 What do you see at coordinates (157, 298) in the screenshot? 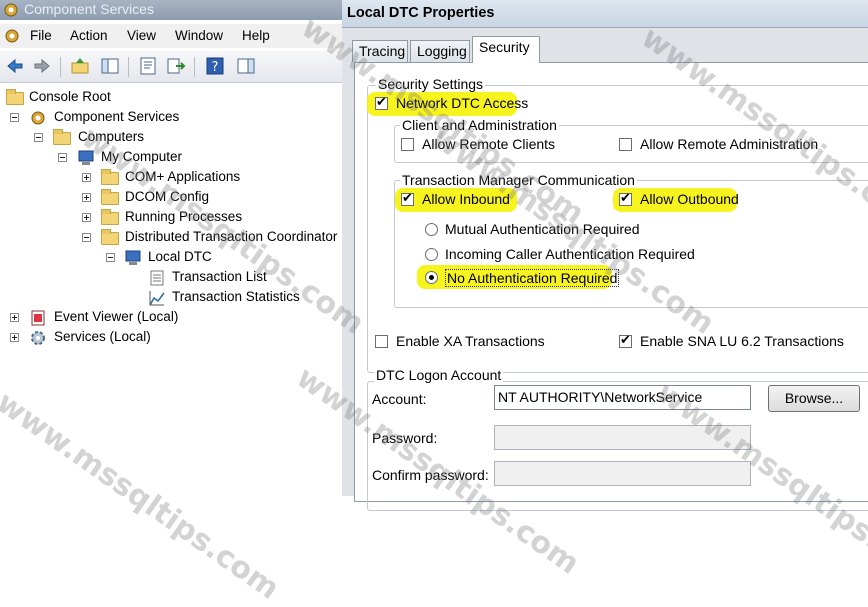
I see `chart-icon` at bounding box center [157, 298].